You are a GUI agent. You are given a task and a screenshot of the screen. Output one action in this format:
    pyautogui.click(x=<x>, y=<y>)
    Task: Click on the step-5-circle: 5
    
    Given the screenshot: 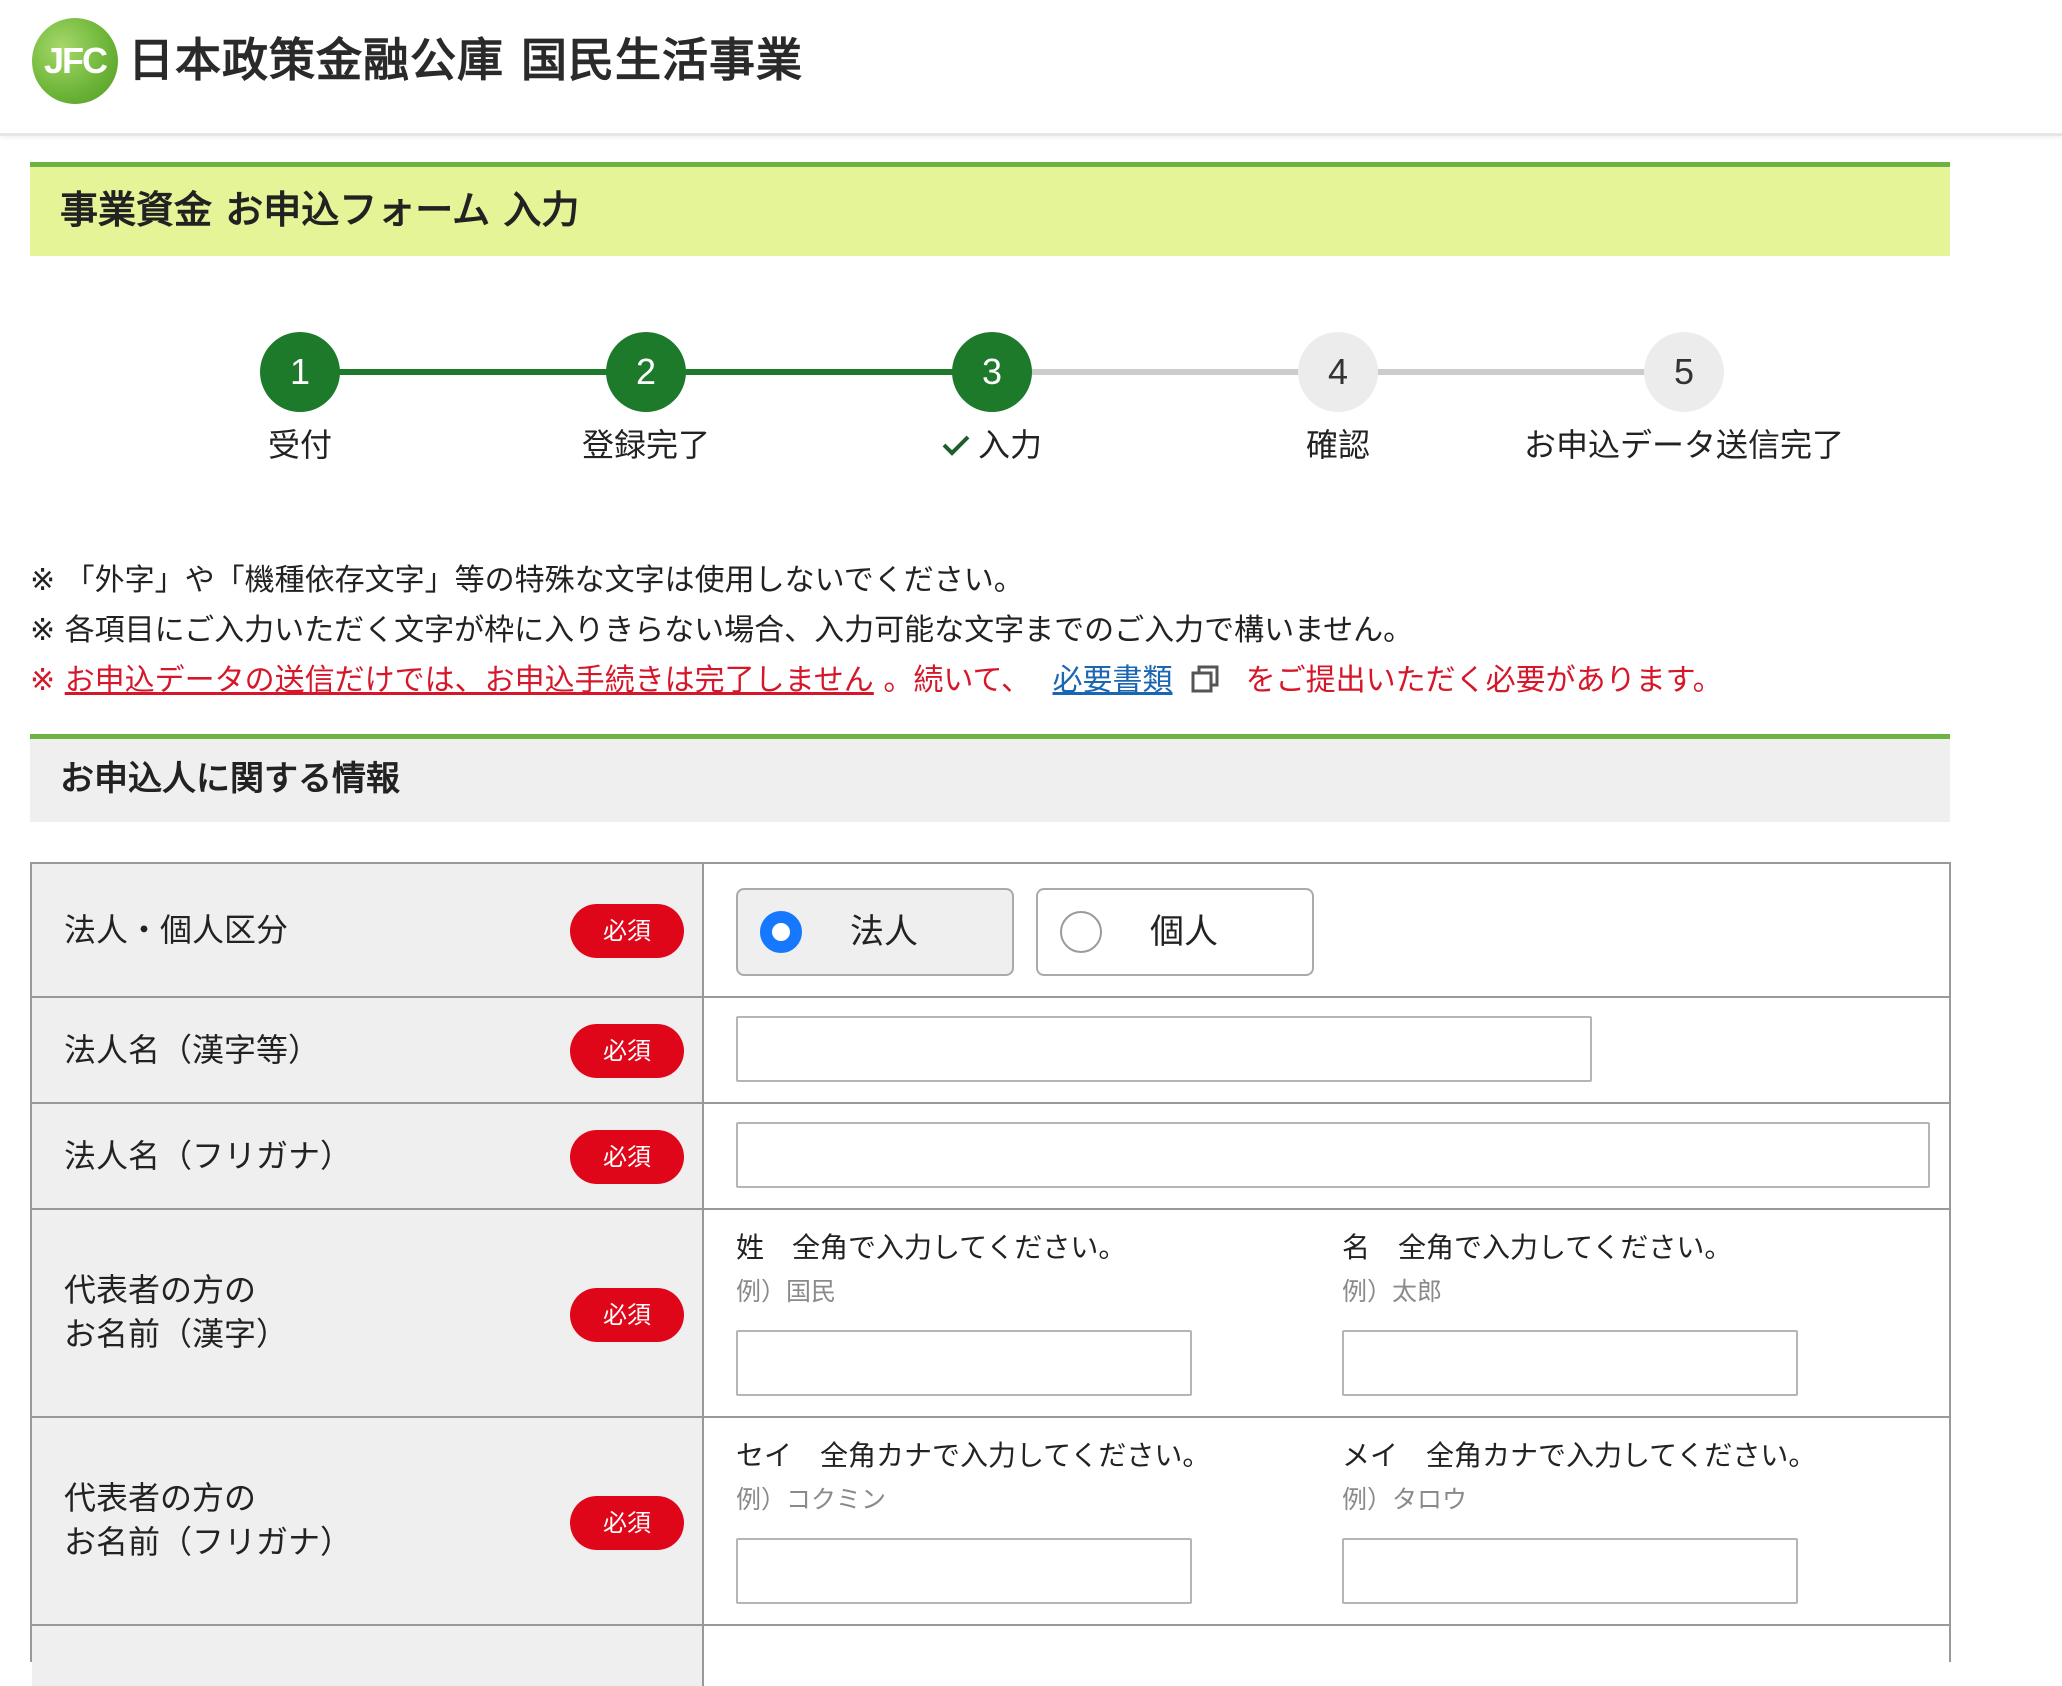 What is the action you would take?
    pyautogui.click(x=1684, y=372)
    